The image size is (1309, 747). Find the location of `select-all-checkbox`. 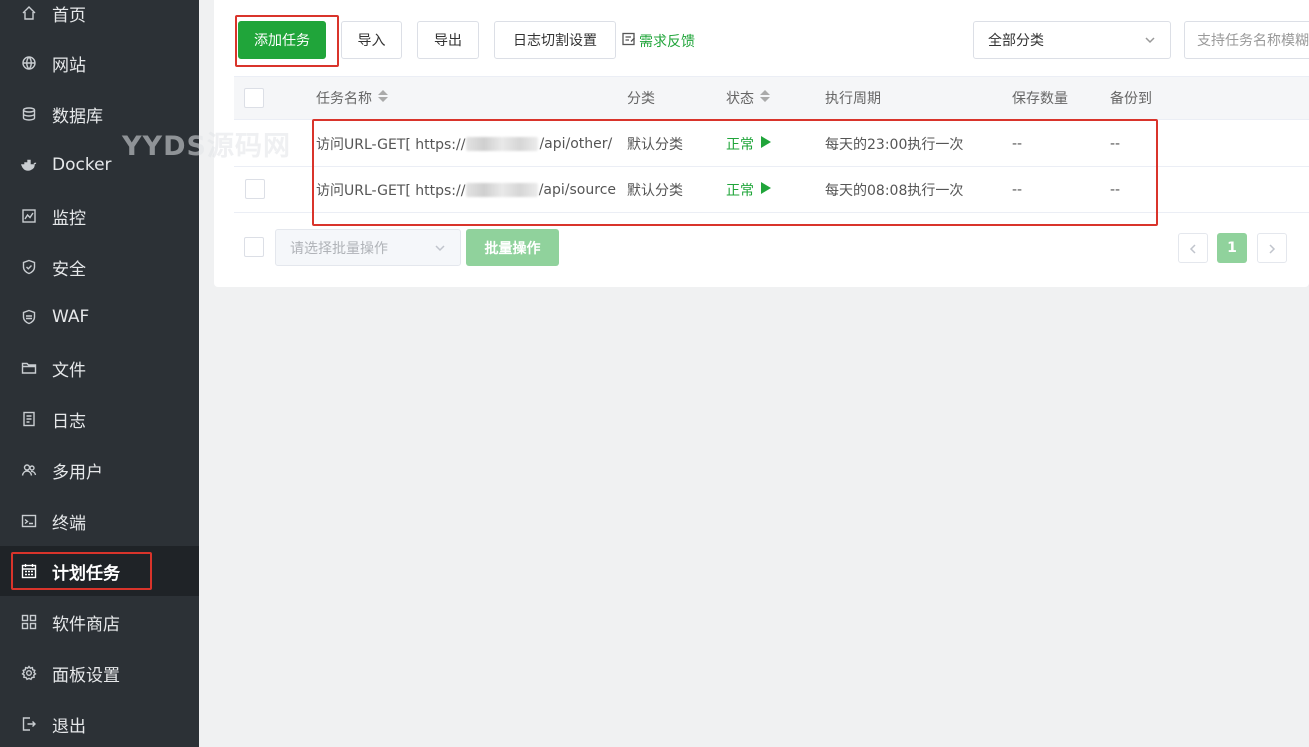

select-all-checkbox is located at coordinates (254, 98).